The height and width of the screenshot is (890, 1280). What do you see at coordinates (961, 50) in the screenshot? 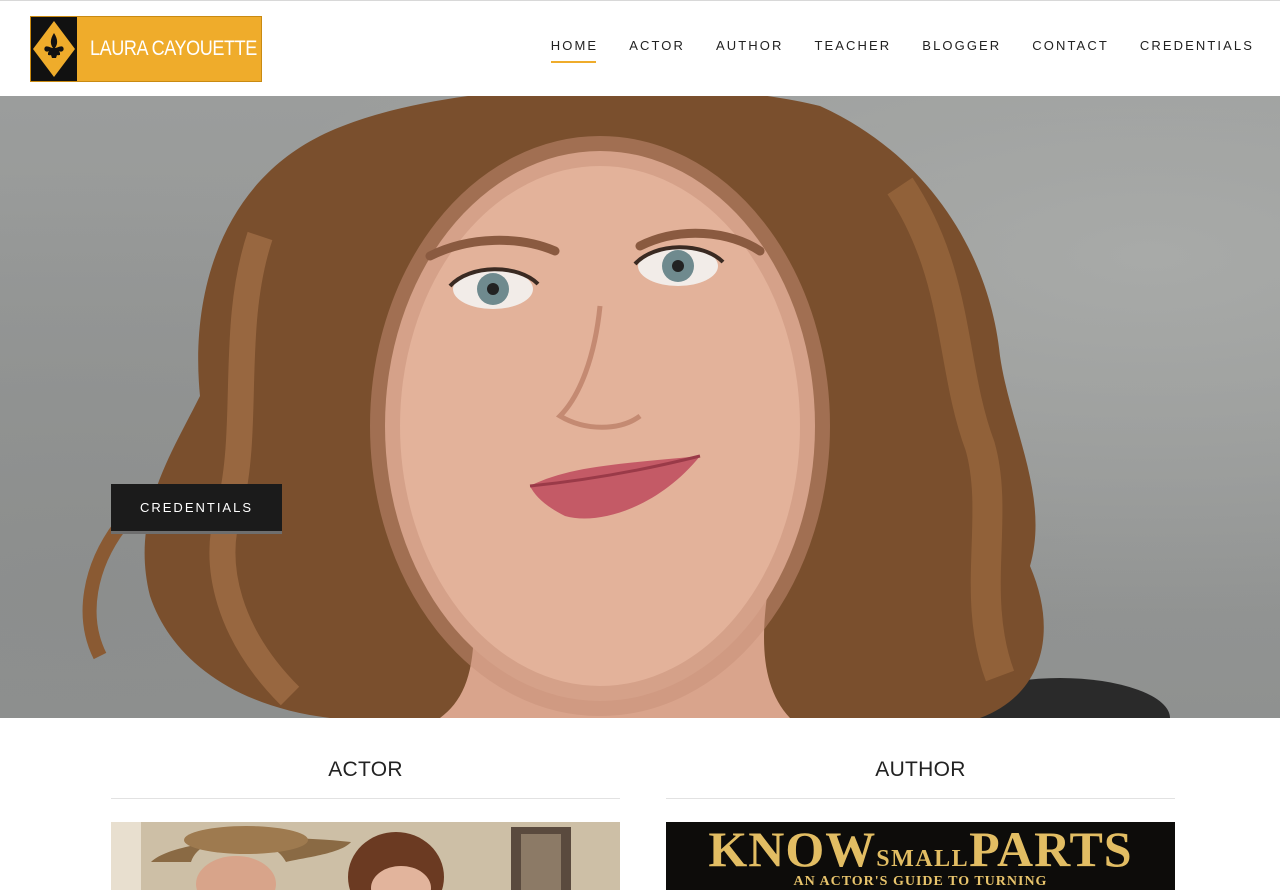
I see `nav-item-blogger: BLOGGER` at bounding box center [961, 50].